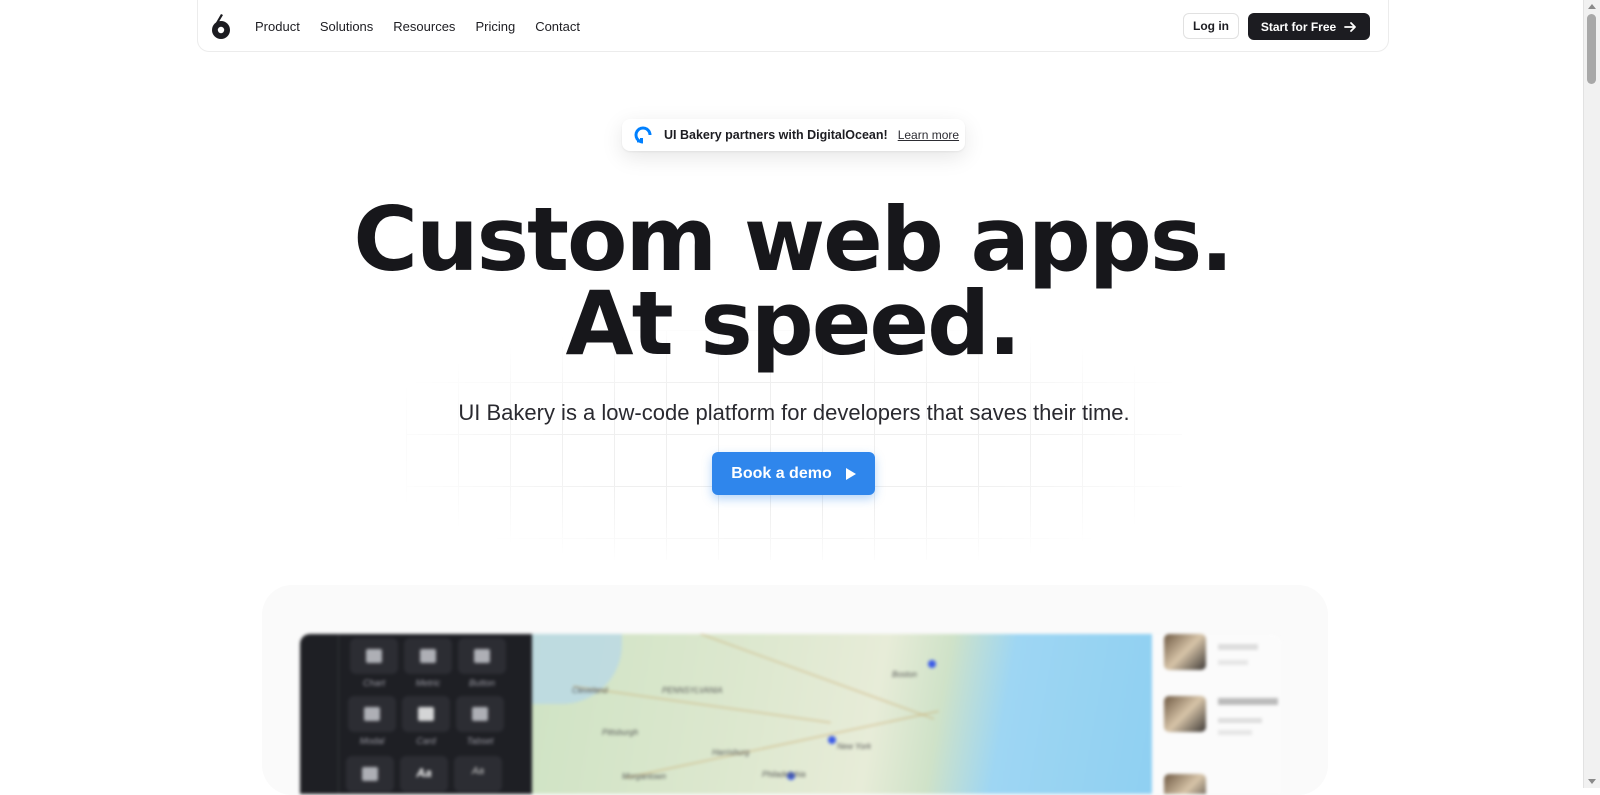 Image resolution: width=1600 pixels, height=795 pixels. What do you see at coordinates (904, 674) in the screenshot?
I see `map-label: Boston` at bounding box center [904, 674].